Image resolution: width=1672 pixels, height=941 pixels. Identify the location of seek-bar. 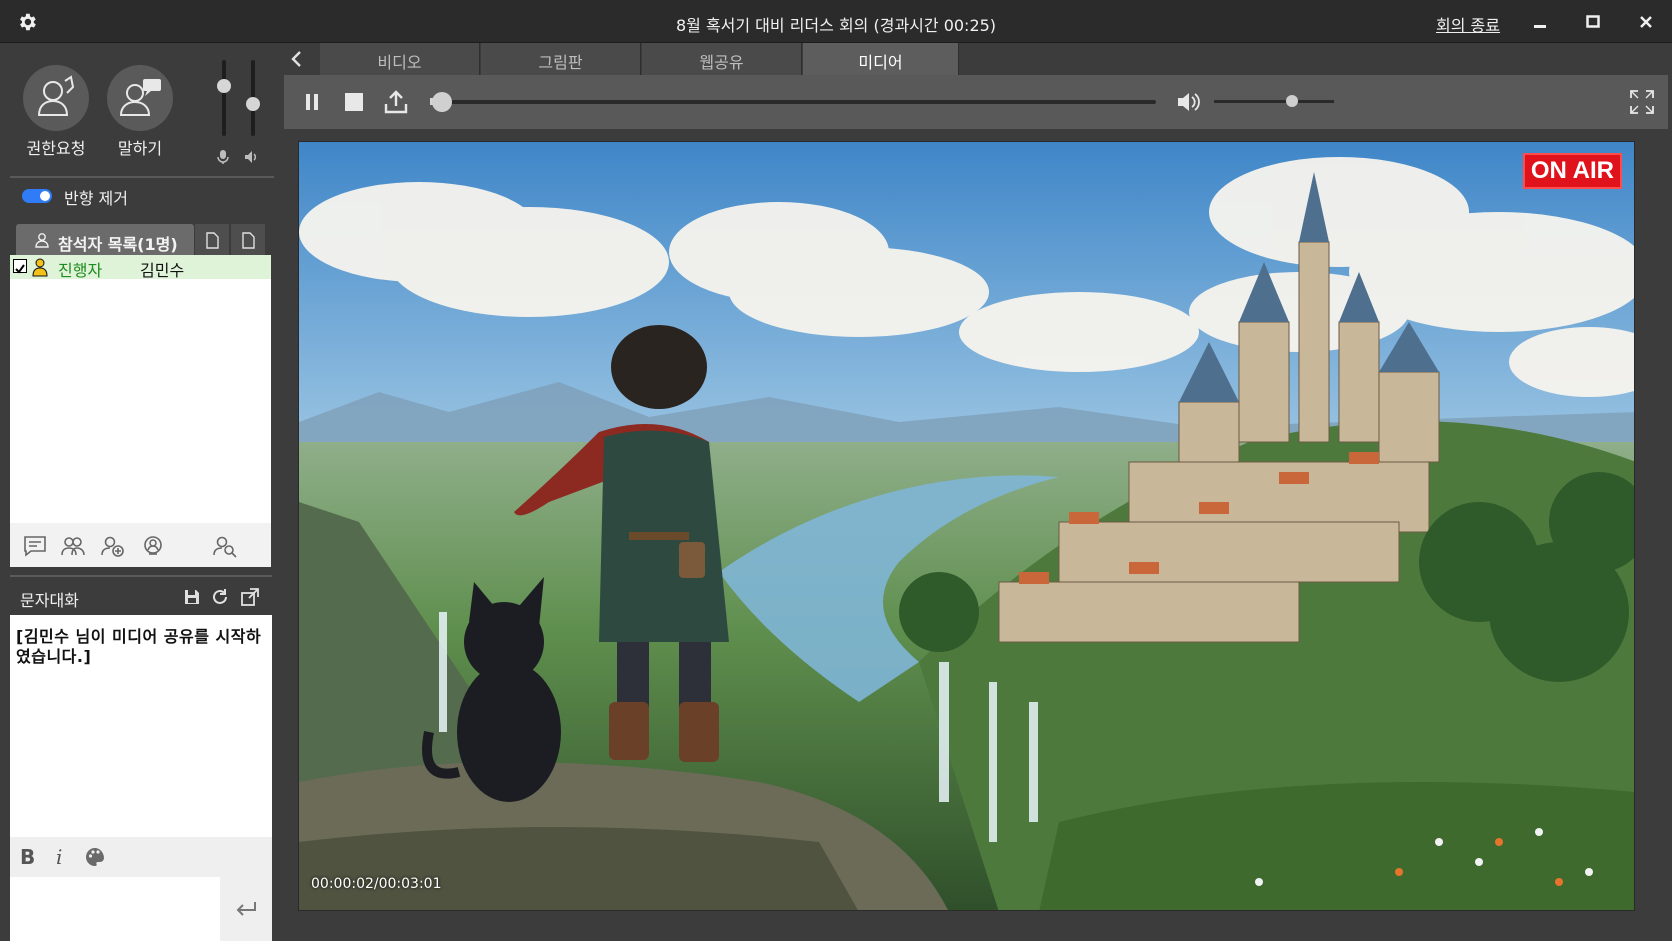
(793, 102).